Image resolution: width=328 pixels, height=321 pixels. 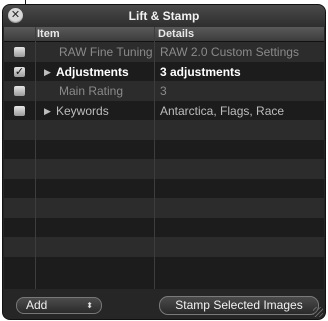 I want to click on row-details-label: RAW 2.0 Custom Settings, so click(x=229, y=52).